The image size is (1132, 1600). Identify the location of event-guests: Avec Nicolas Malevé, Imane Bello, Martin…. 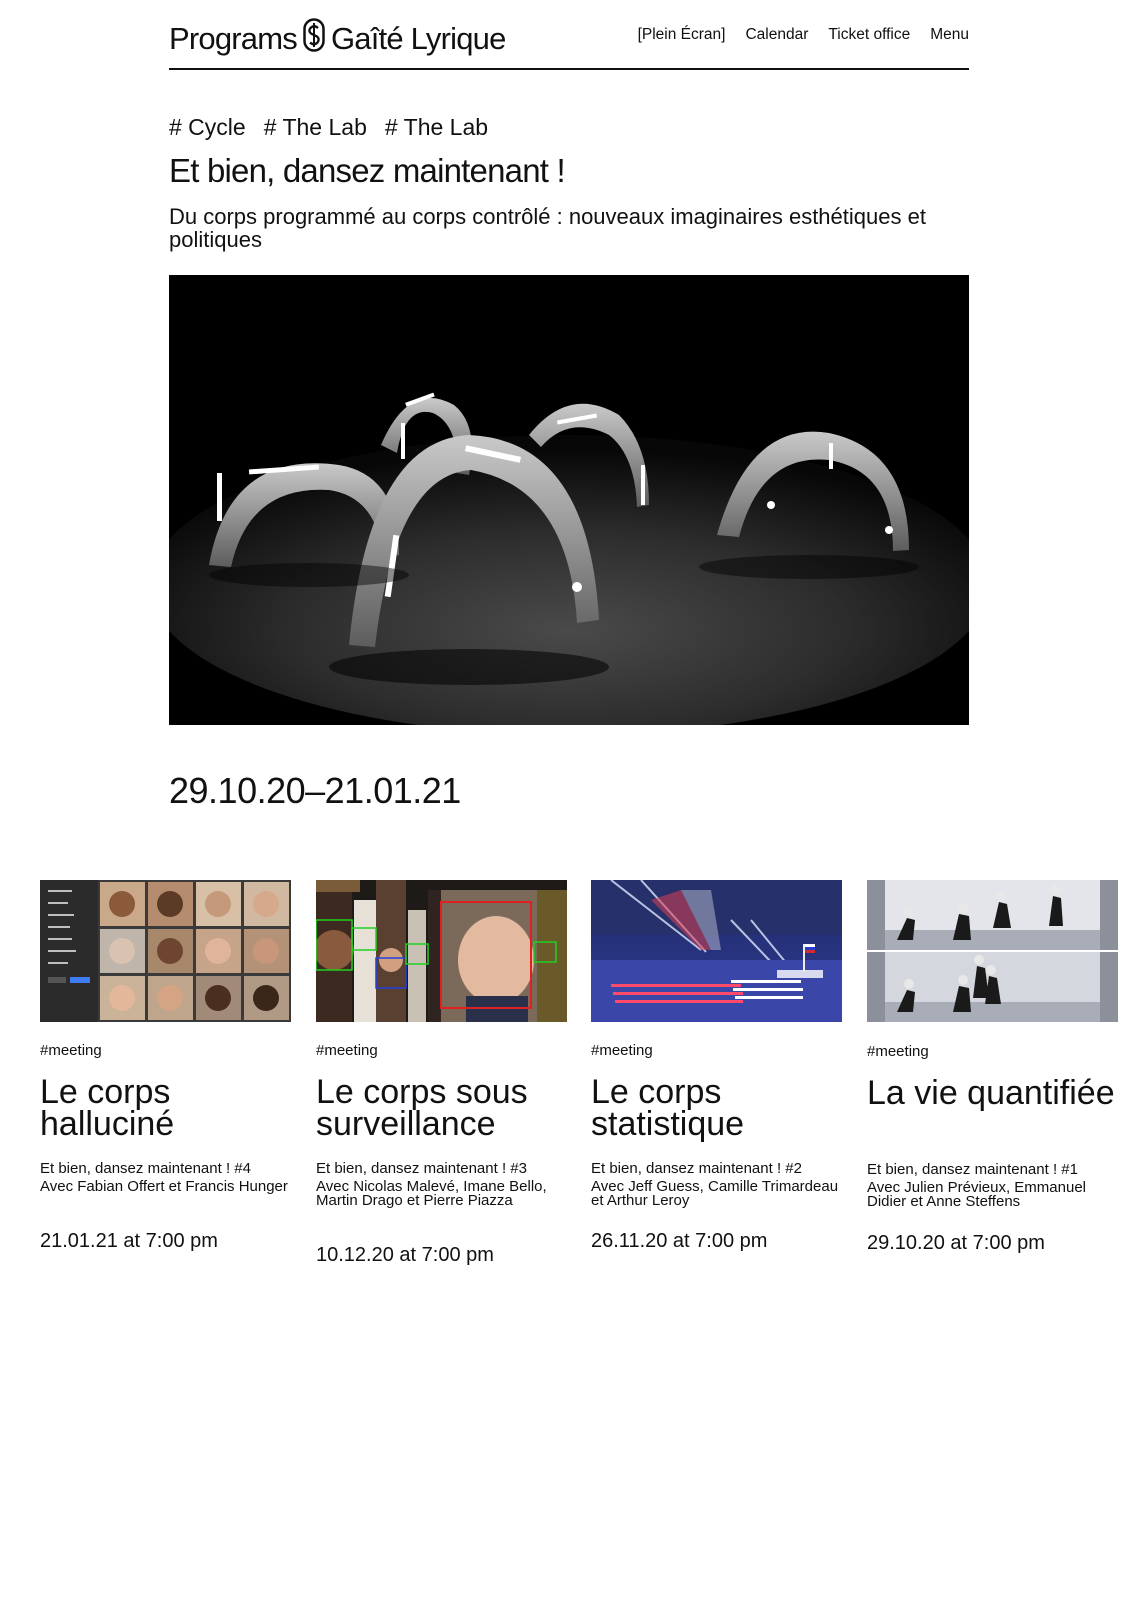
(431, 1193).